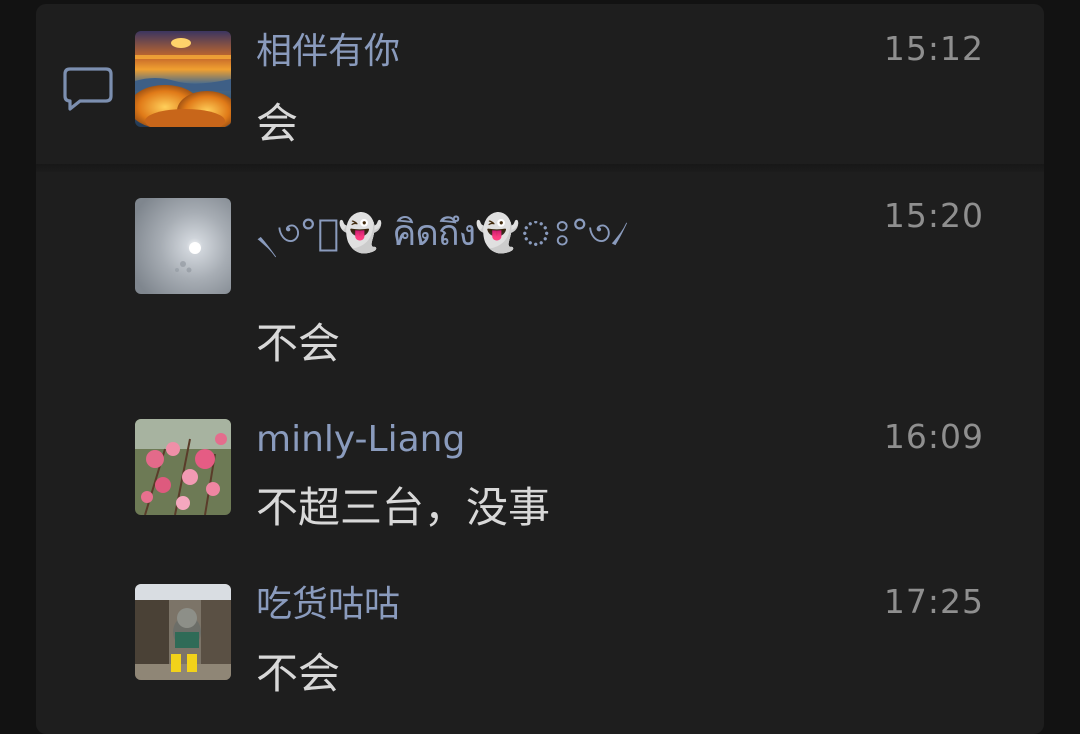 This screenshot has height=734, width=1080. I want to click on comment-bubble-icon, so click(88, 89).